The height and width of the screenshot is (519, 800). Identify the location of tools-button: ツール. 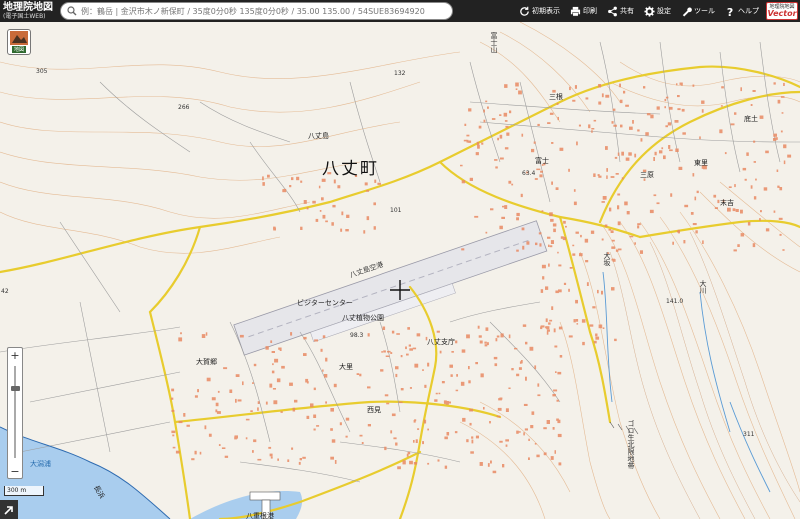
(698, 11).